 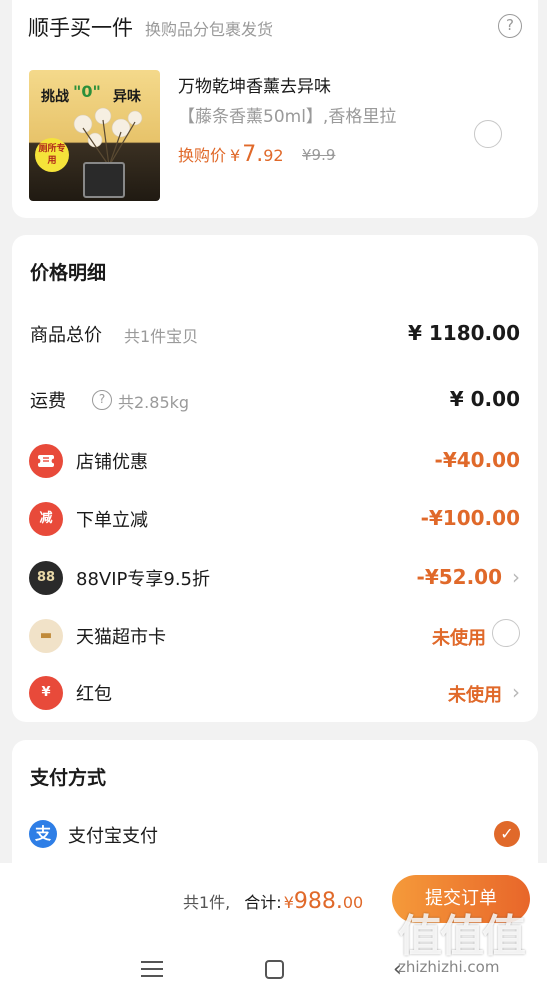 What do you see at coordinates (275, 692) in the screenshot?
I see `row-red-packet: ¥ 红包 未使用 ›` at bounding box center [275, 692].